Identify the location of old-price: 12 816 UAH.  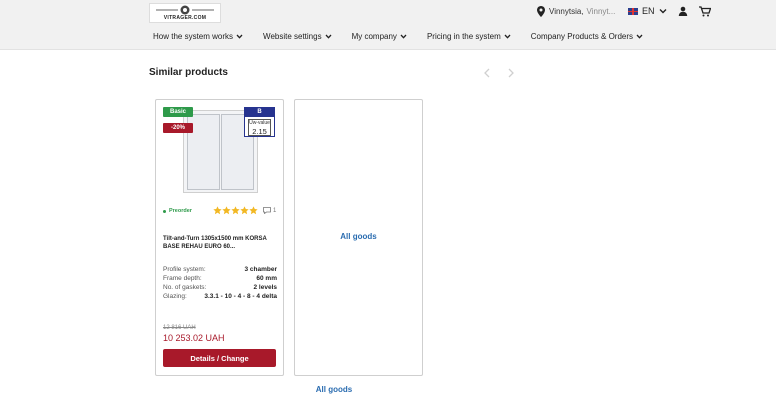
(179, 328).